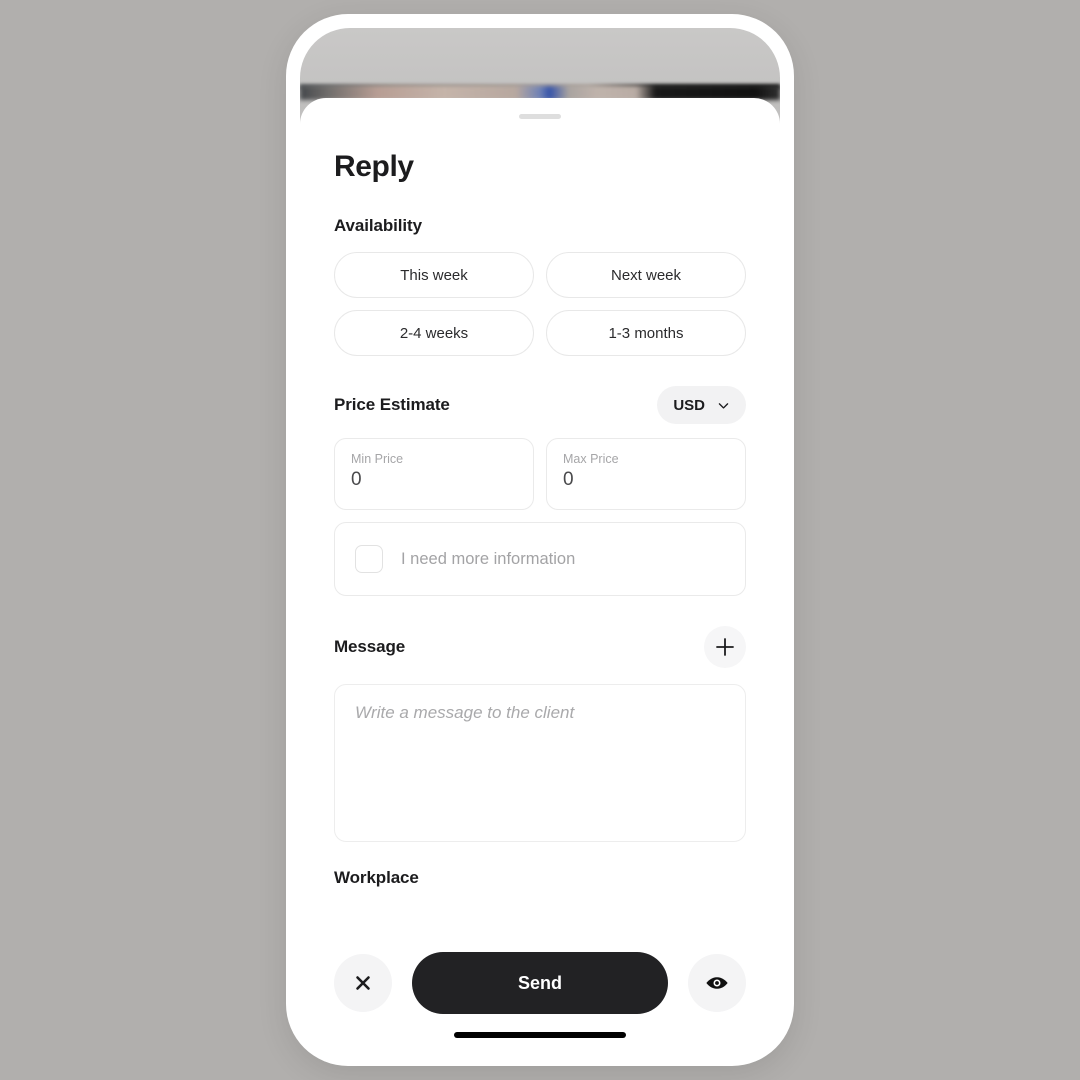 The image size is (1080, 1080). What do you see at coordinates (488, 558) in the screenshot?
I see `need-more-information-label: I need more information` at bounding box center [488, 558].